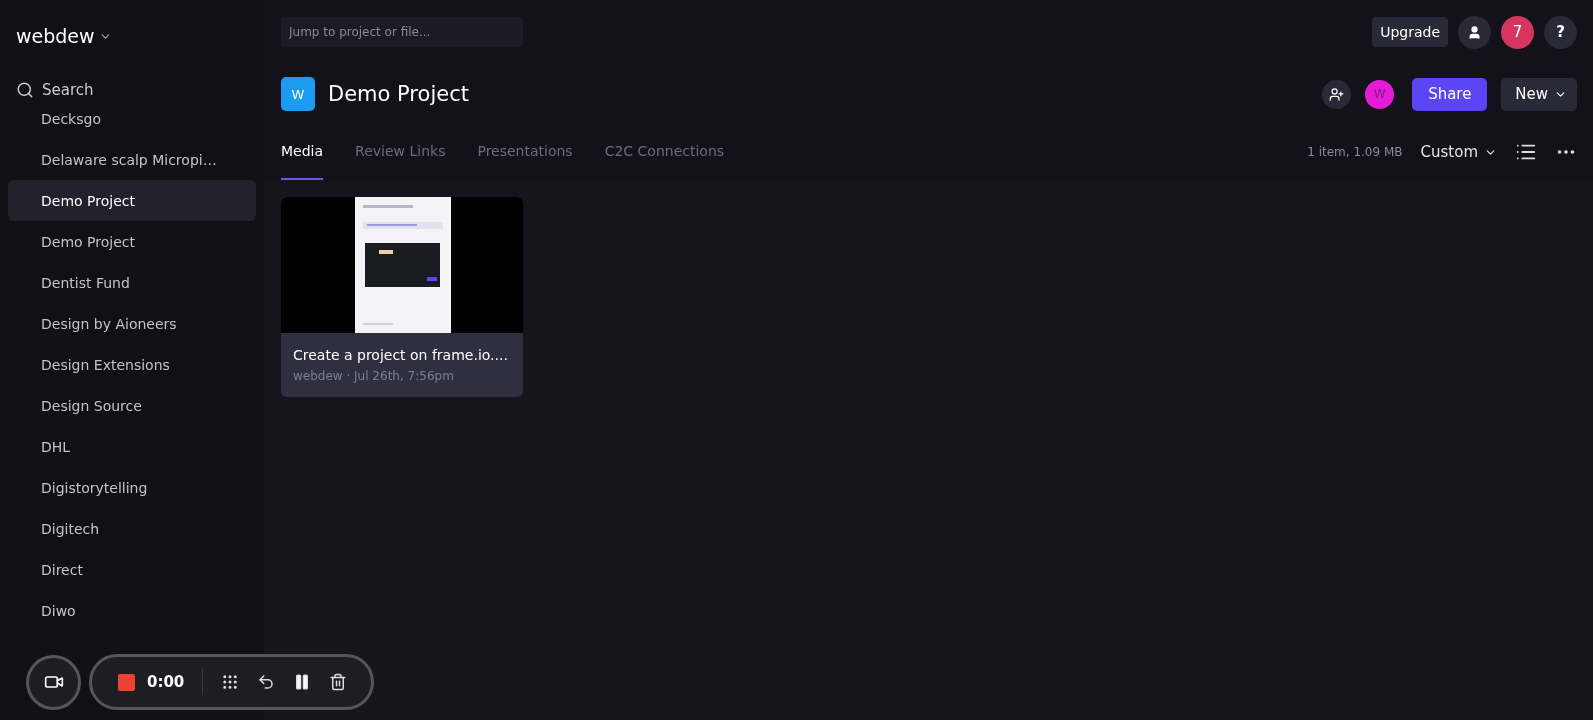  What do you see at coordinates (132, 323) in the screenshot?
I see `project-item: Design by Aioneers` at bounding box center [132, 323].